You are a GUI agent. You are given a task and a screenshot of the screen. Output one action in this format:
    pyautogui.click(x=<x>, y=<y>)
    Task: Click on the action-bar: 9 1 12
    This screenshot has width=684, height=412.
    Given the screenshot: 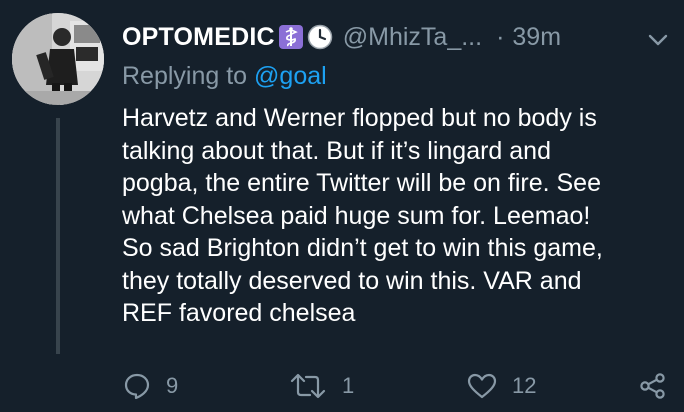 What is the action you would take?
    pyautogui.click(x=342, y=386)
    